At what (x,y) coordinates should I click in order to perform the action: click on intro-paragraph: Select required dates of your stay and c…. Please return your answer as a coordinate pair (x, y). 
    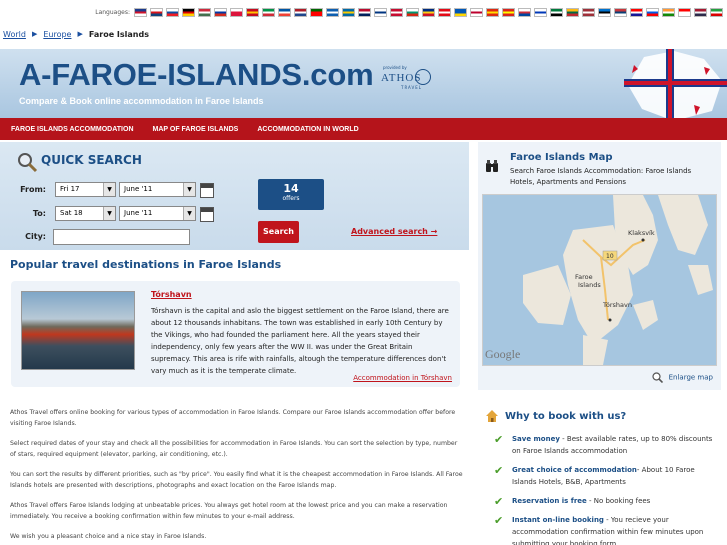
    Looking at the image, I should click on (234, 449).